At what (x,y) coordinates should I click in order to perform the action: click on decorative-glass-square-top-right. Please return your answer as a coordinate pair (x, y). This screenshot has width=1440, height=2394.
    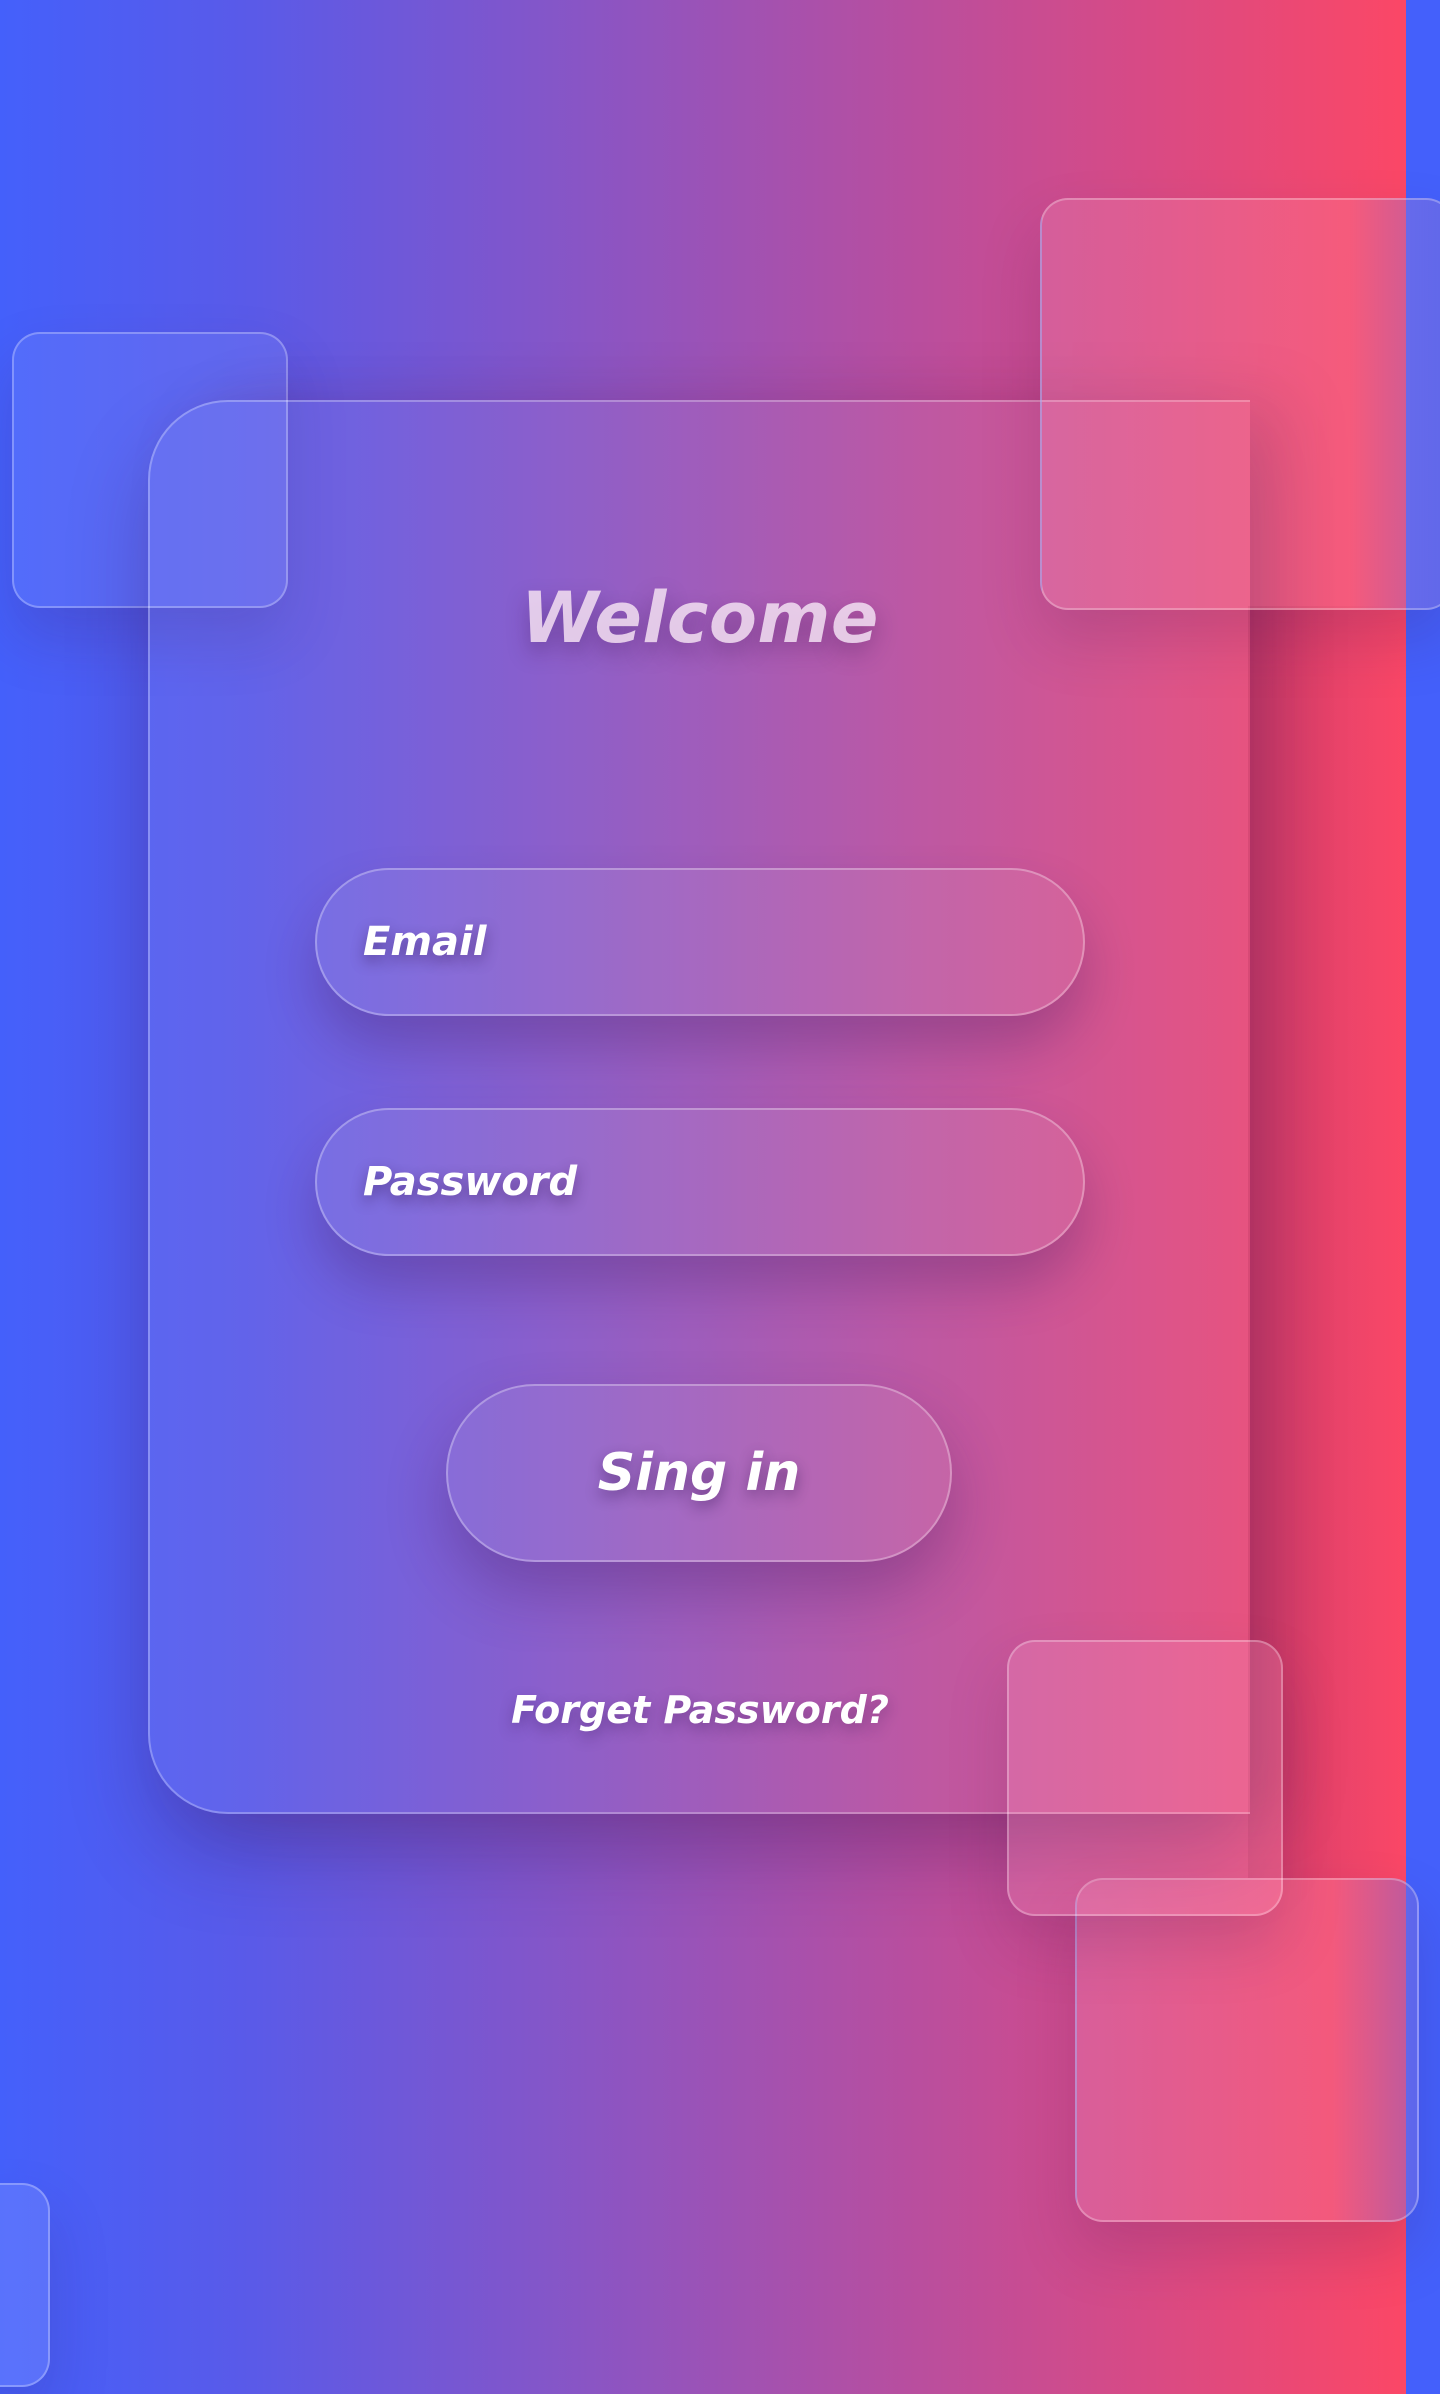
    Looking at the image, I should click on (1240, 404).